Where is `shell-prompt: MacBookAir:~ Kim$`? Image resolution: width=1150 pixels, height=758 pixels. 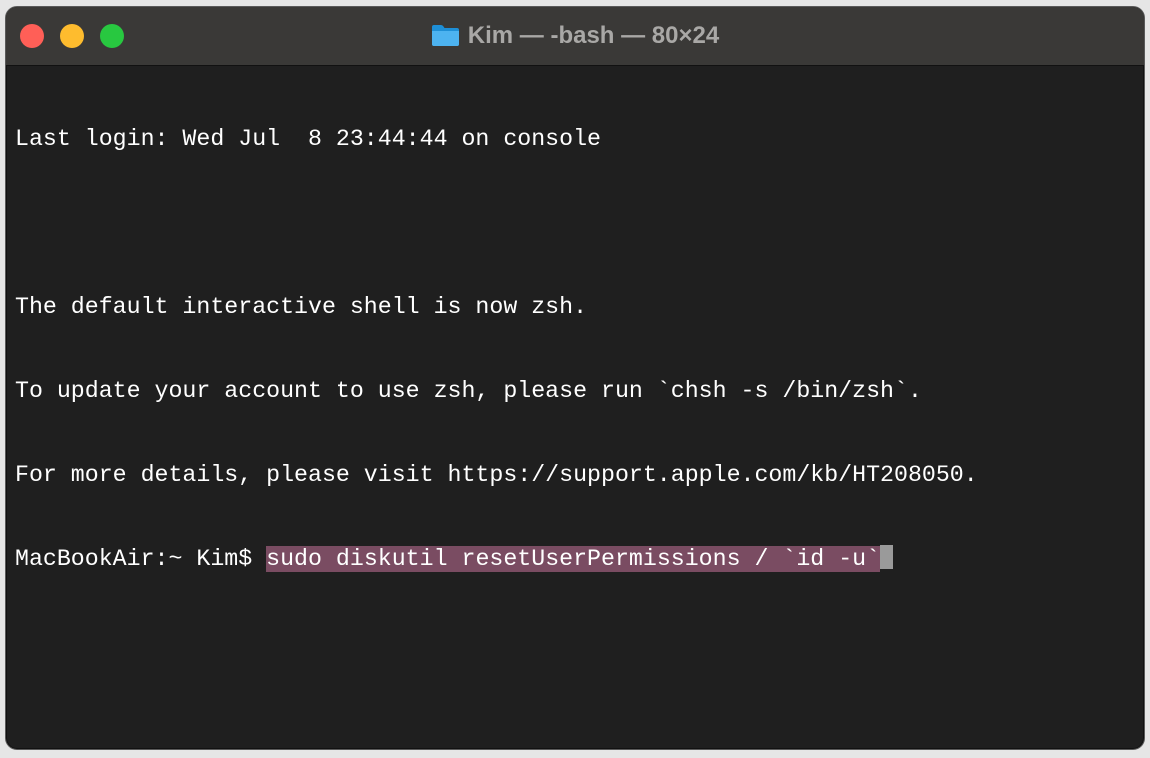
shell-prompt: MacBookAir:~ Kim$ is located at coordinates (141, 559).